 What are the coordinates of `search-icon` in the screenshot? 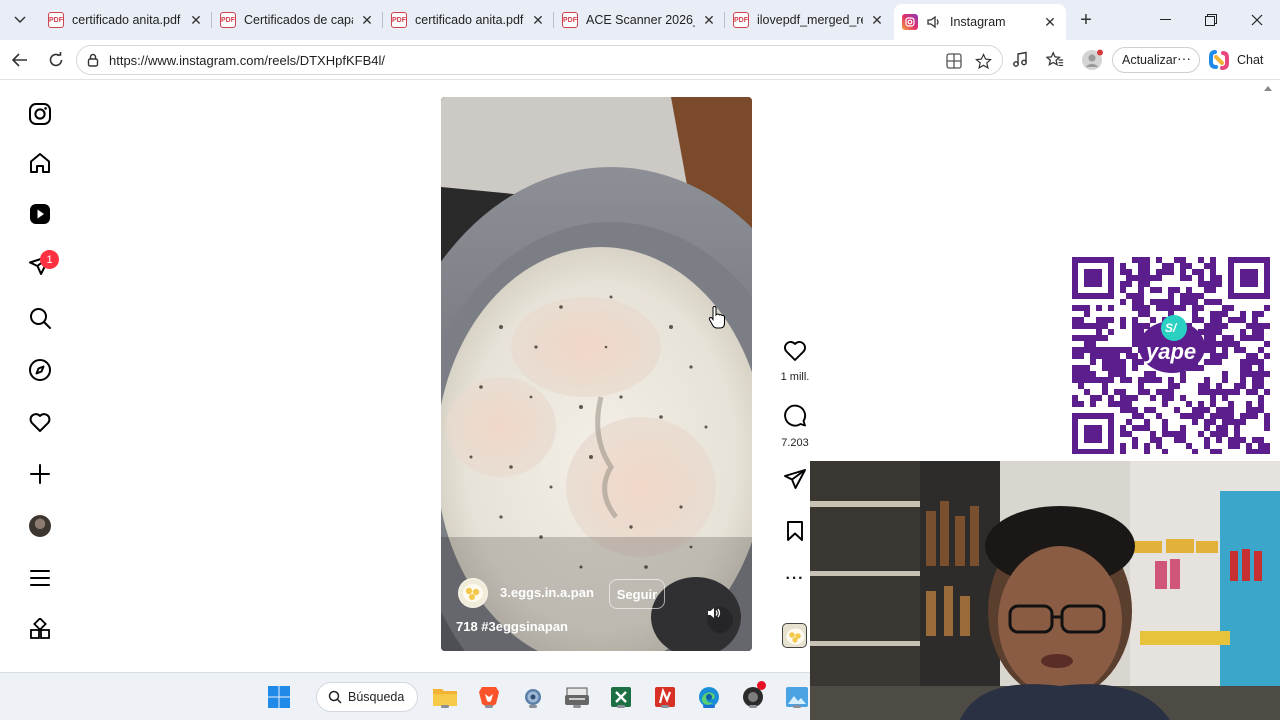 It's located at (40, 318).